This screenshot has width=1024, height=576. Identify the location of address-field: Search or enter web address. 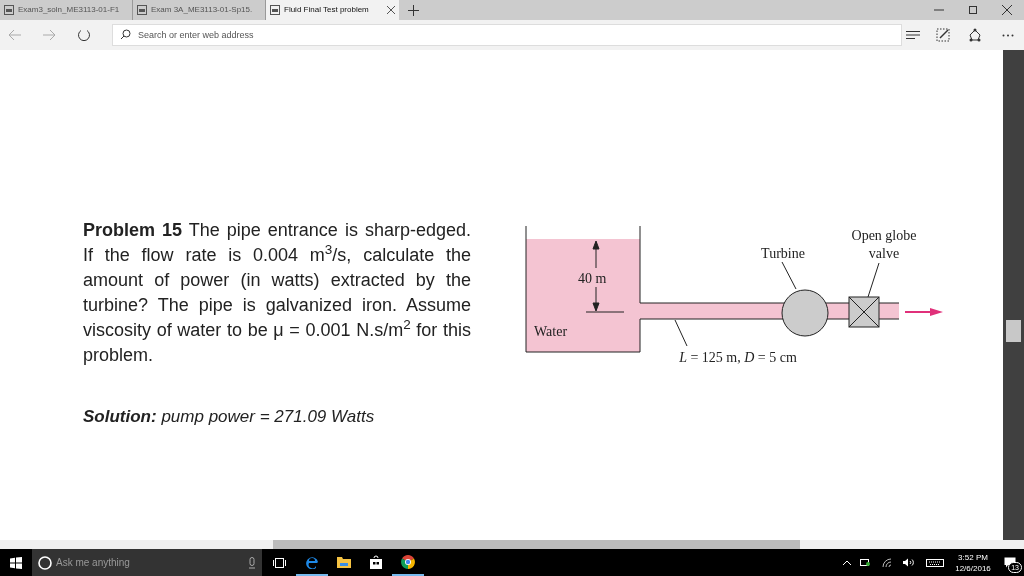
(507, 35).